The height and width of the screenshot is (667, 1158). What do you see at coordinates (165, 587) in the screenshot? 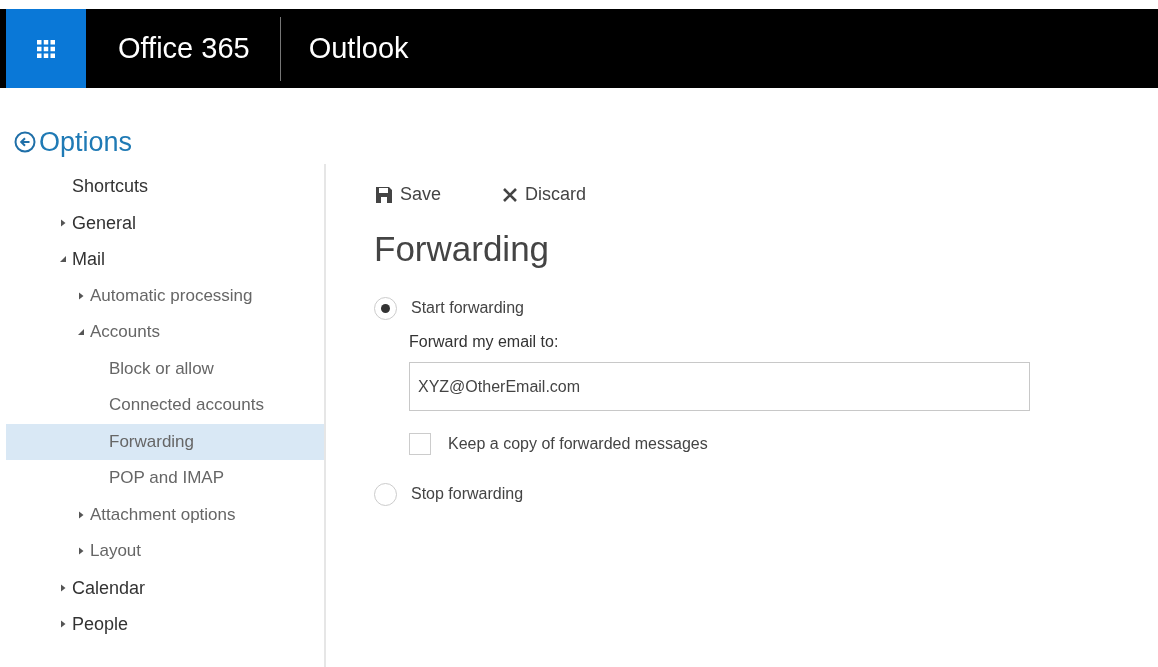
I see `nav-item: Calendar` at bounding box center [165, 587].